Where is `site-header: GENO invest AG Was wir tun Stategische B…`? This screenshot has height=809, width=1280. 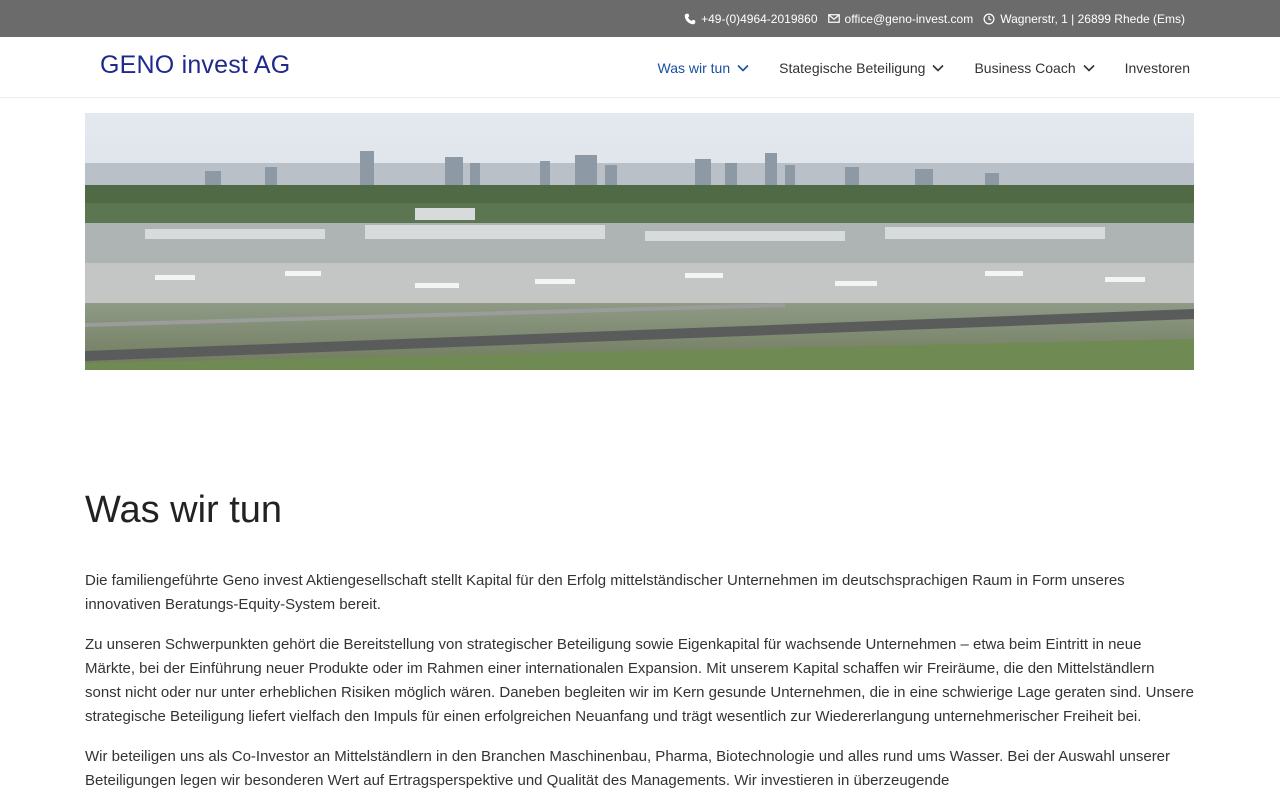 site-header: GENO invest AG Was wir tun Stategische B… is located at coordinates (640, 67).